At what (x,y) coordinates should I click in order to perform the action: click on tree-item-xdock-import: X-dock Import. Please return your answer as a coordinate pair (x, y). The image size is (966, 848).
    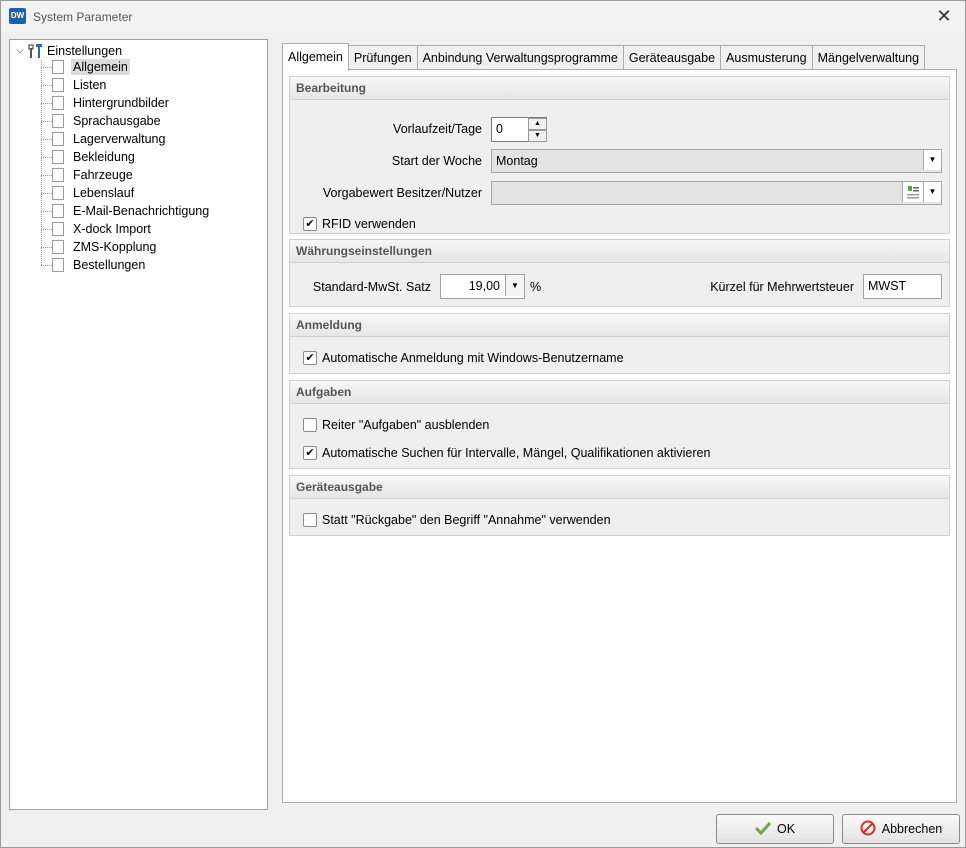
    Looking at the image, I should click on (97, 229).